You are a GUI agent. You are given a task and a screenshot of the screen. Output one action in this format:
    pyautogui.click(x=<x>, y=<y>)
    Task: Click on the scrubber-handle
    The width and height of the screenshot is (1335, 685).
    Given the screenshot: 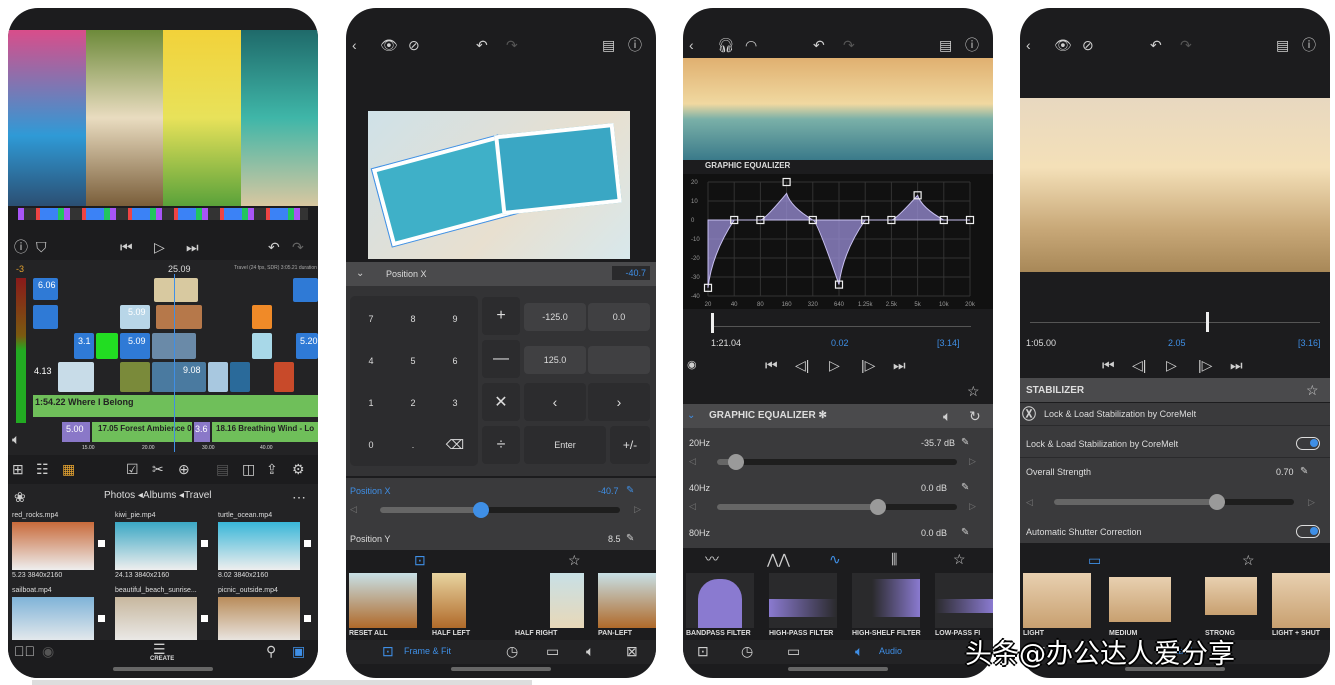 What is the action you would take?
    pyautogui.click(x=712, y=323)
    